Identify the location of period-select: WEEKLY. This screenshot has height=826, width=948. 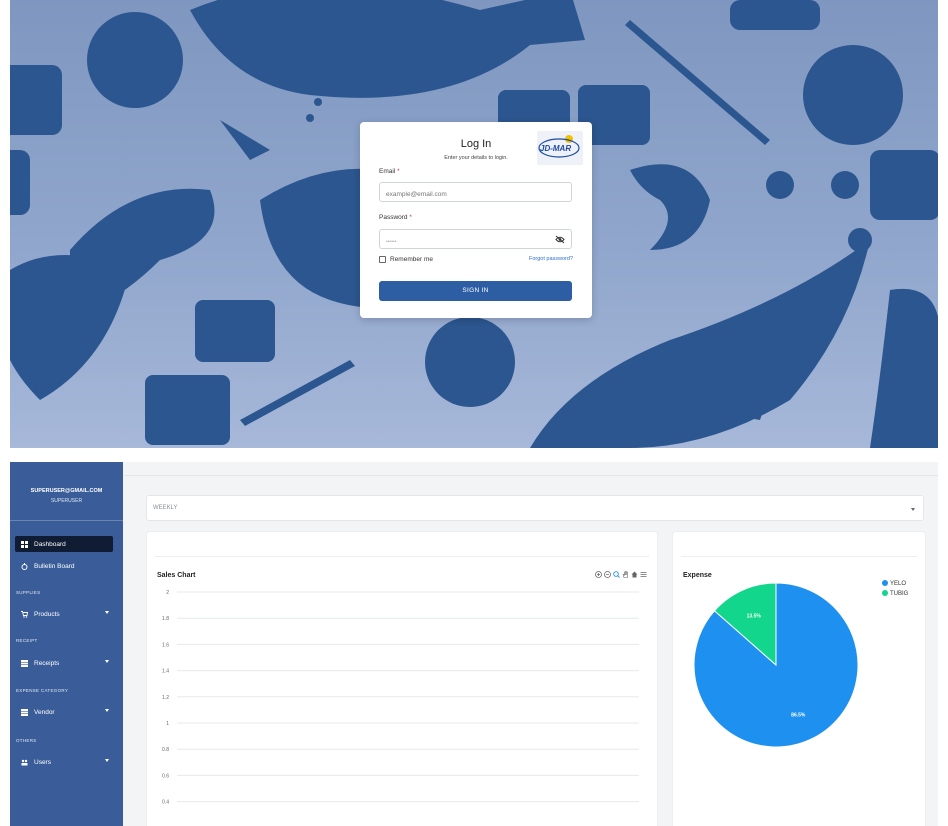
(535, 508).